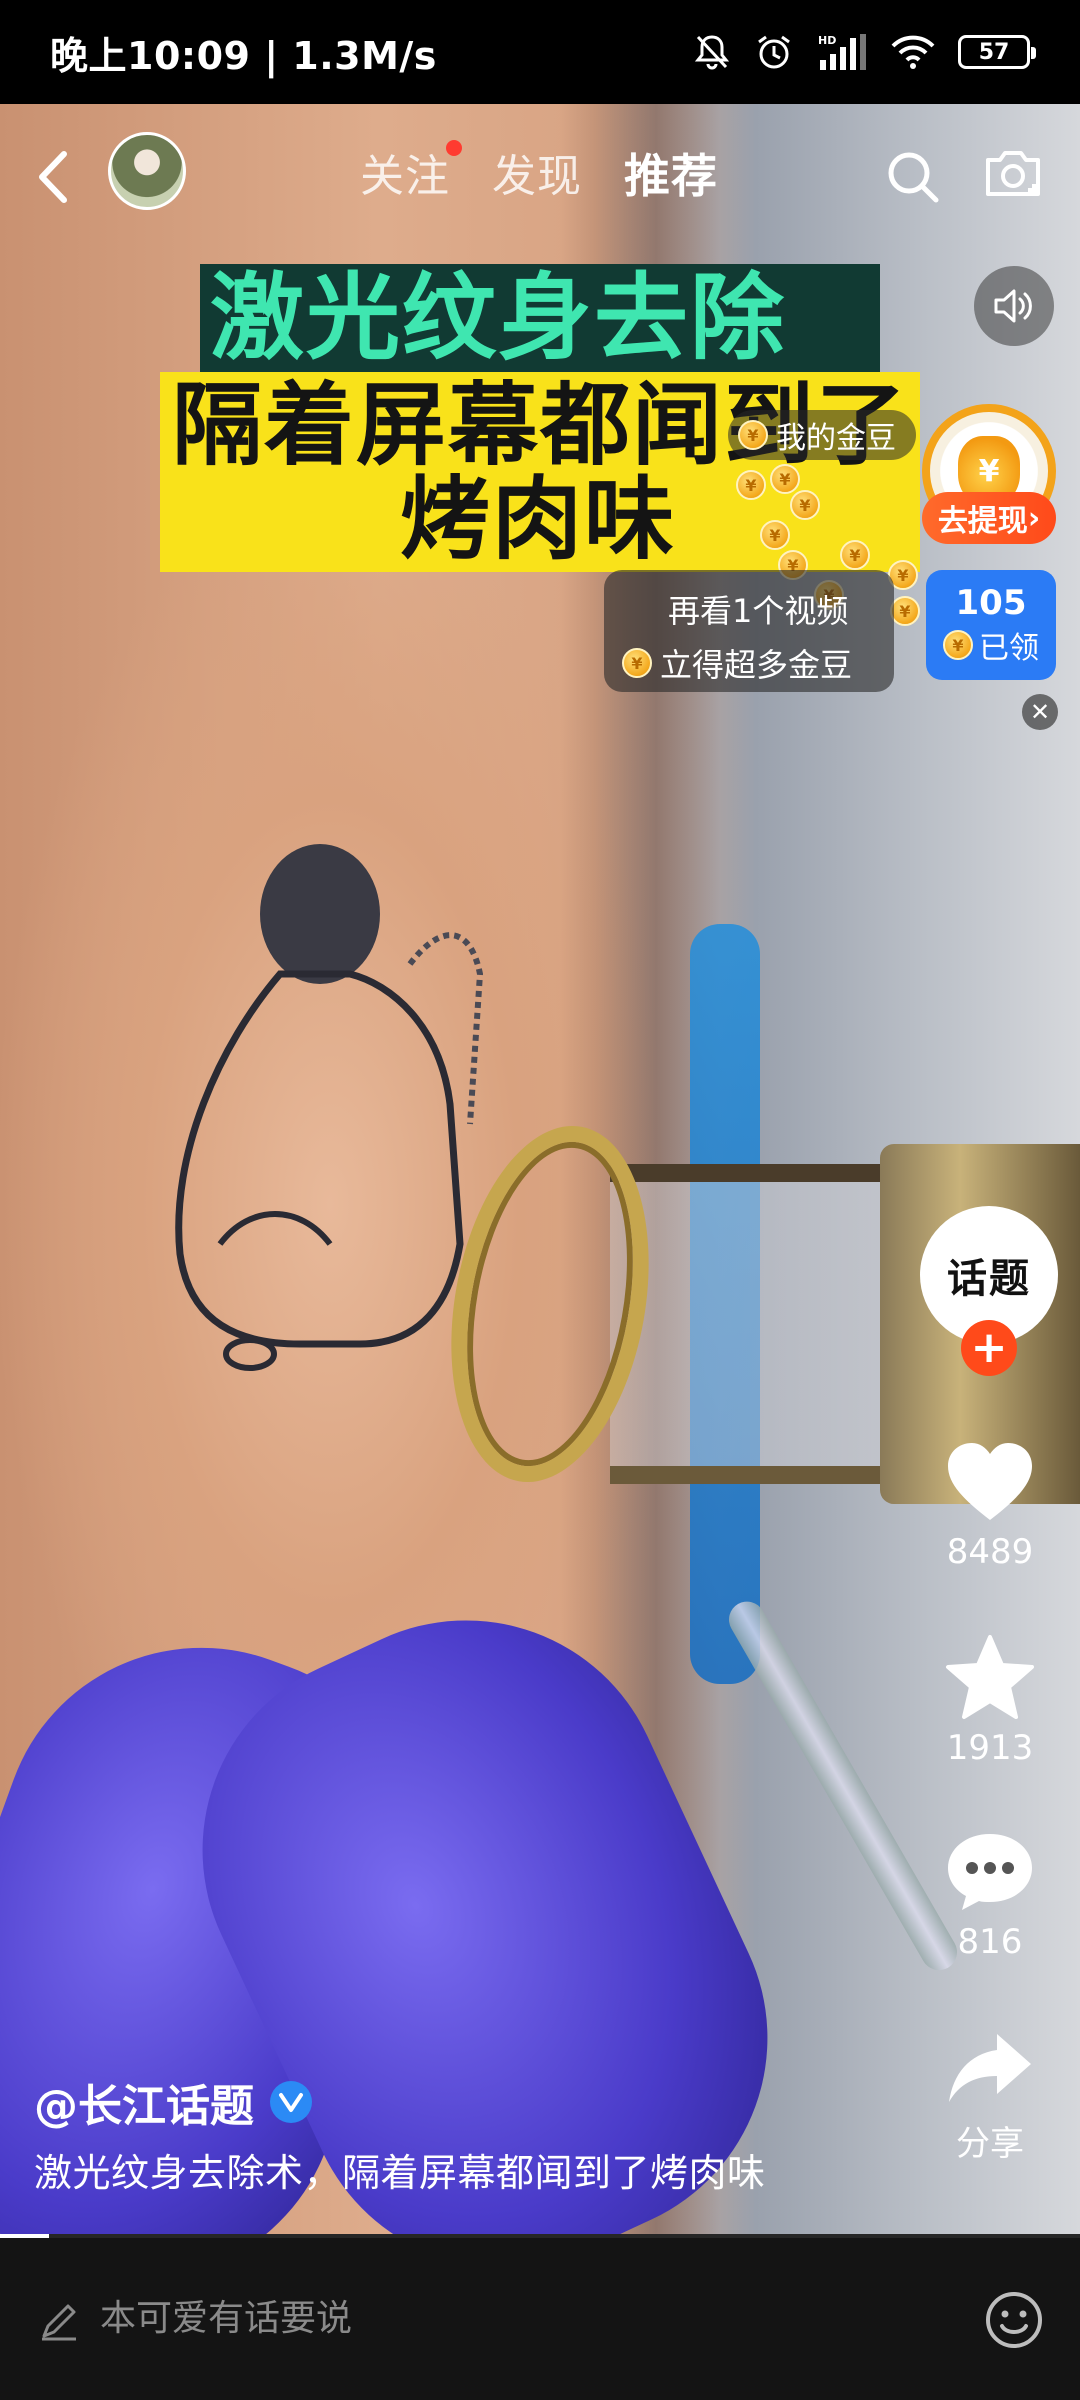  What do you see at coordinates (982, 521) in the screenshot?
I see `withdraw-label: 去提现` at bounding box center [982, 521].